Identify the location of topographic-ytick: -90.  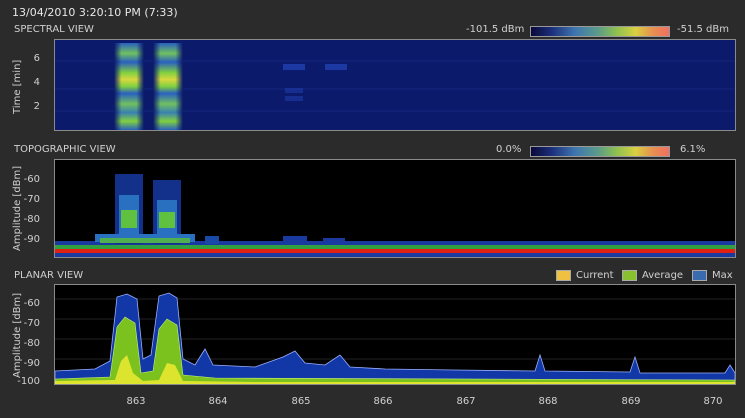
(31, 239).